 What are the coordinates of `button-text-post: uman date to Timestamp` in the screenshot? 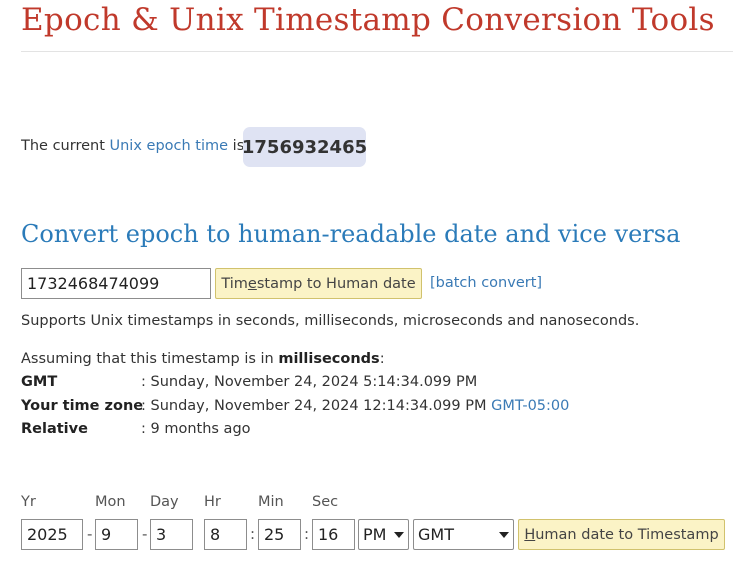 It's located at (627, 534).